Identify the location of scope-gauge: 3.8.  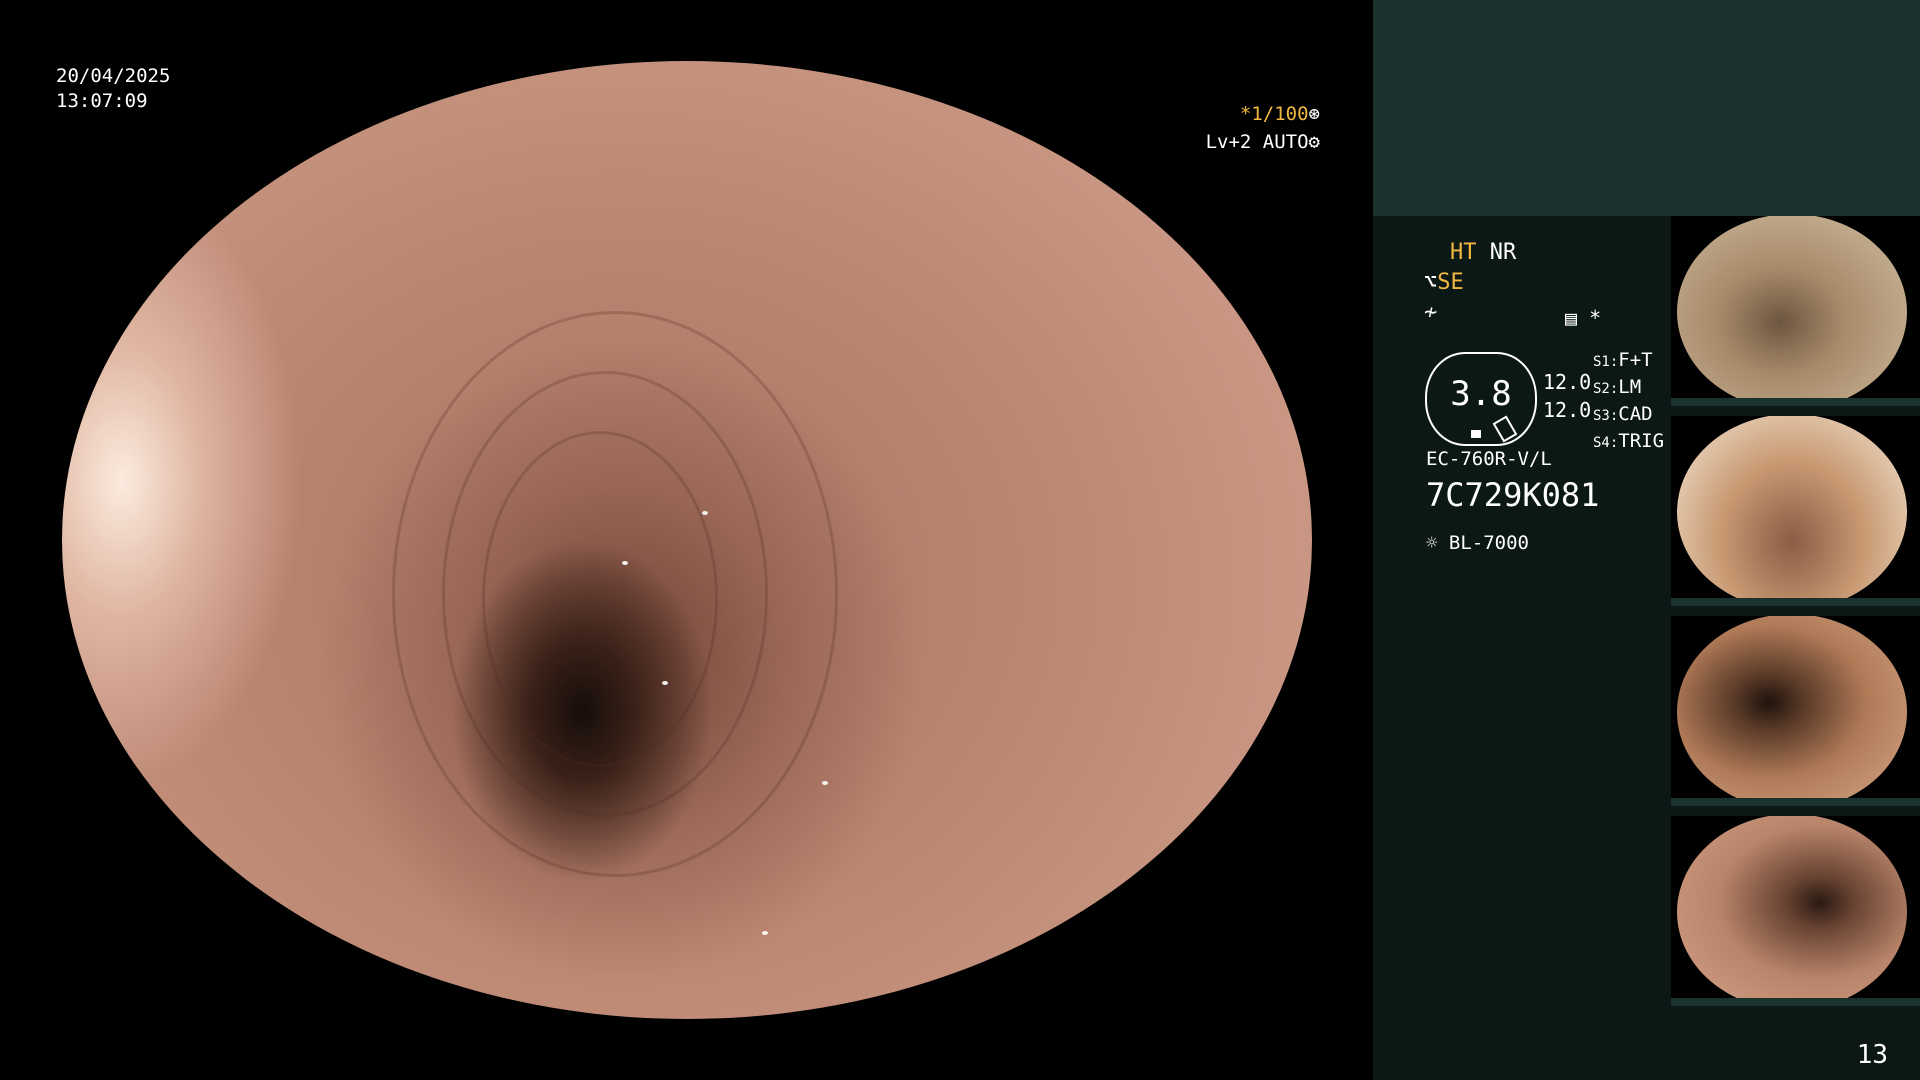
(1481, 399).